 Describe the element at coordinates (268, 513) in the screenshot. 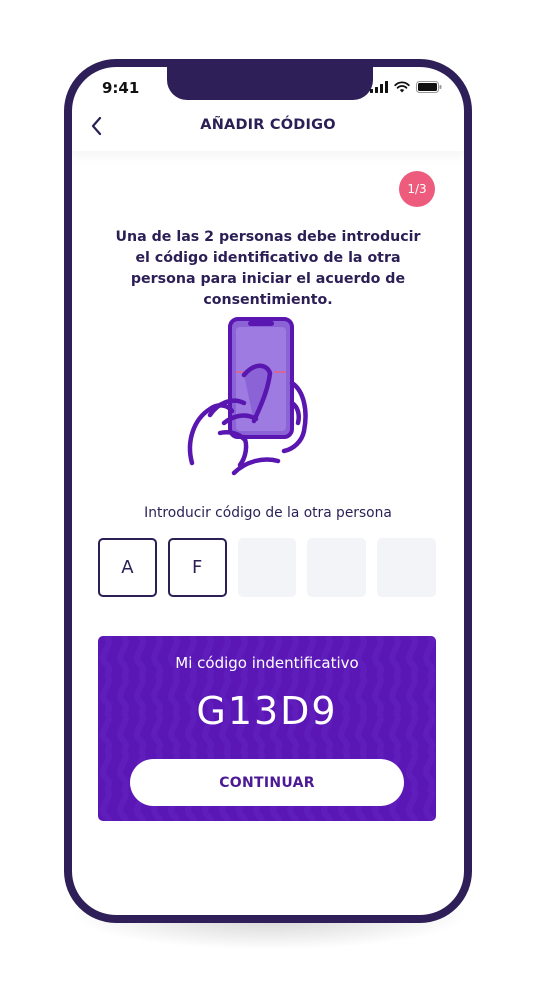

I see `code-entry-label: Introducir código de la otra persona` at that location.